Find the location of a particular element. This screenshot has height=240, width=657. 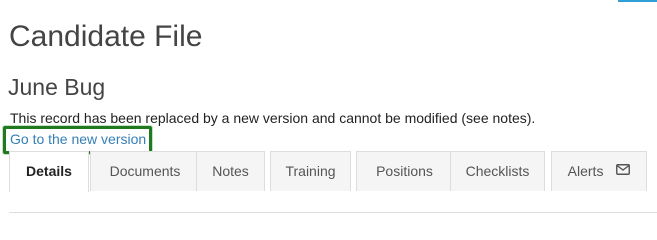

tab-label: Notes is located at coordinates (230, 171).